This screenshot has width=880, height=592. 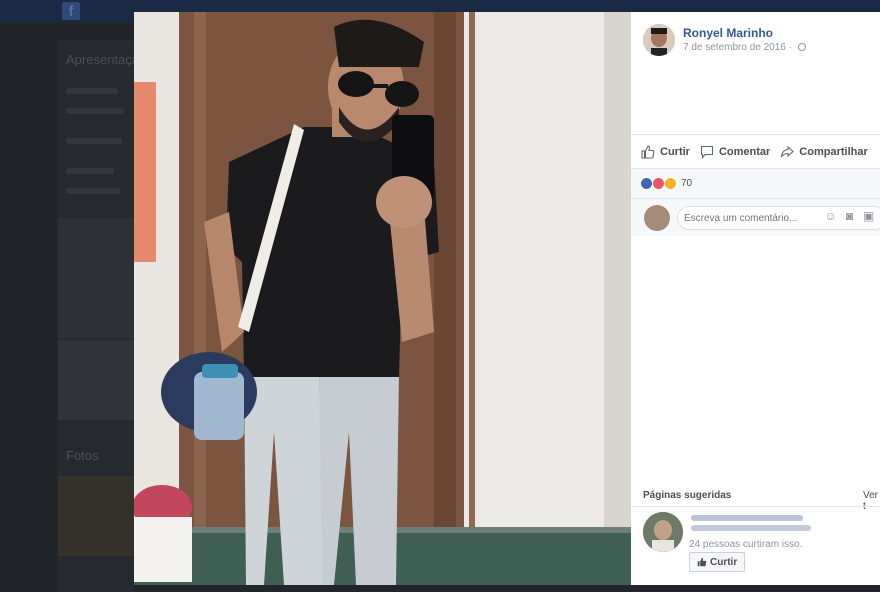 I want to click on post-actions-bar: Curtir Comentar Compartilhar, so click(x=755, y=151).